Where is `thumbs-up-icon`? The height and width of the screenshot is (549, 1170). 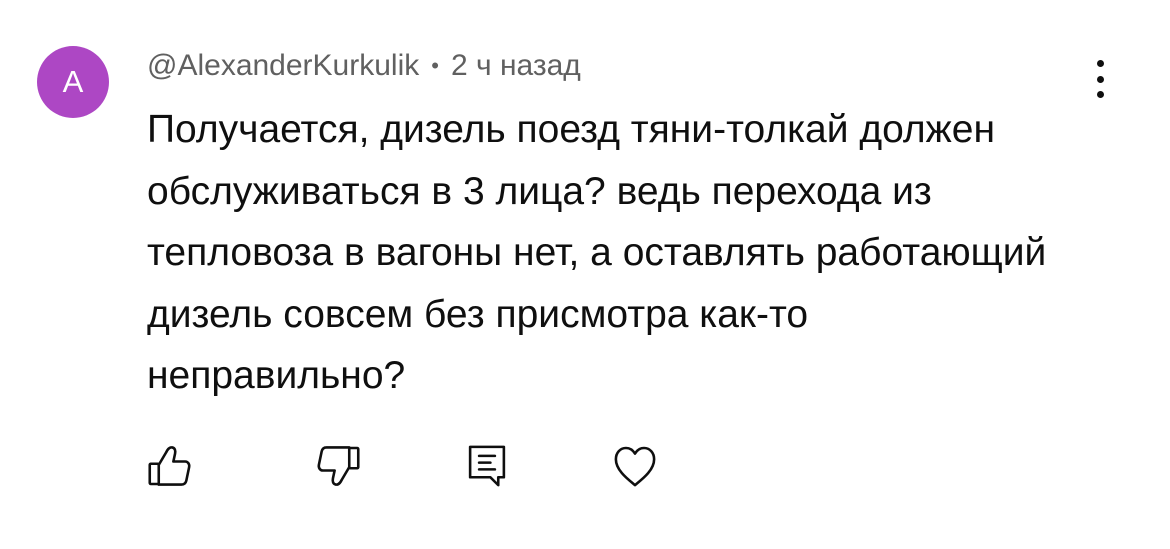 thumbs-up-icon is located at coordinates (169, 466).